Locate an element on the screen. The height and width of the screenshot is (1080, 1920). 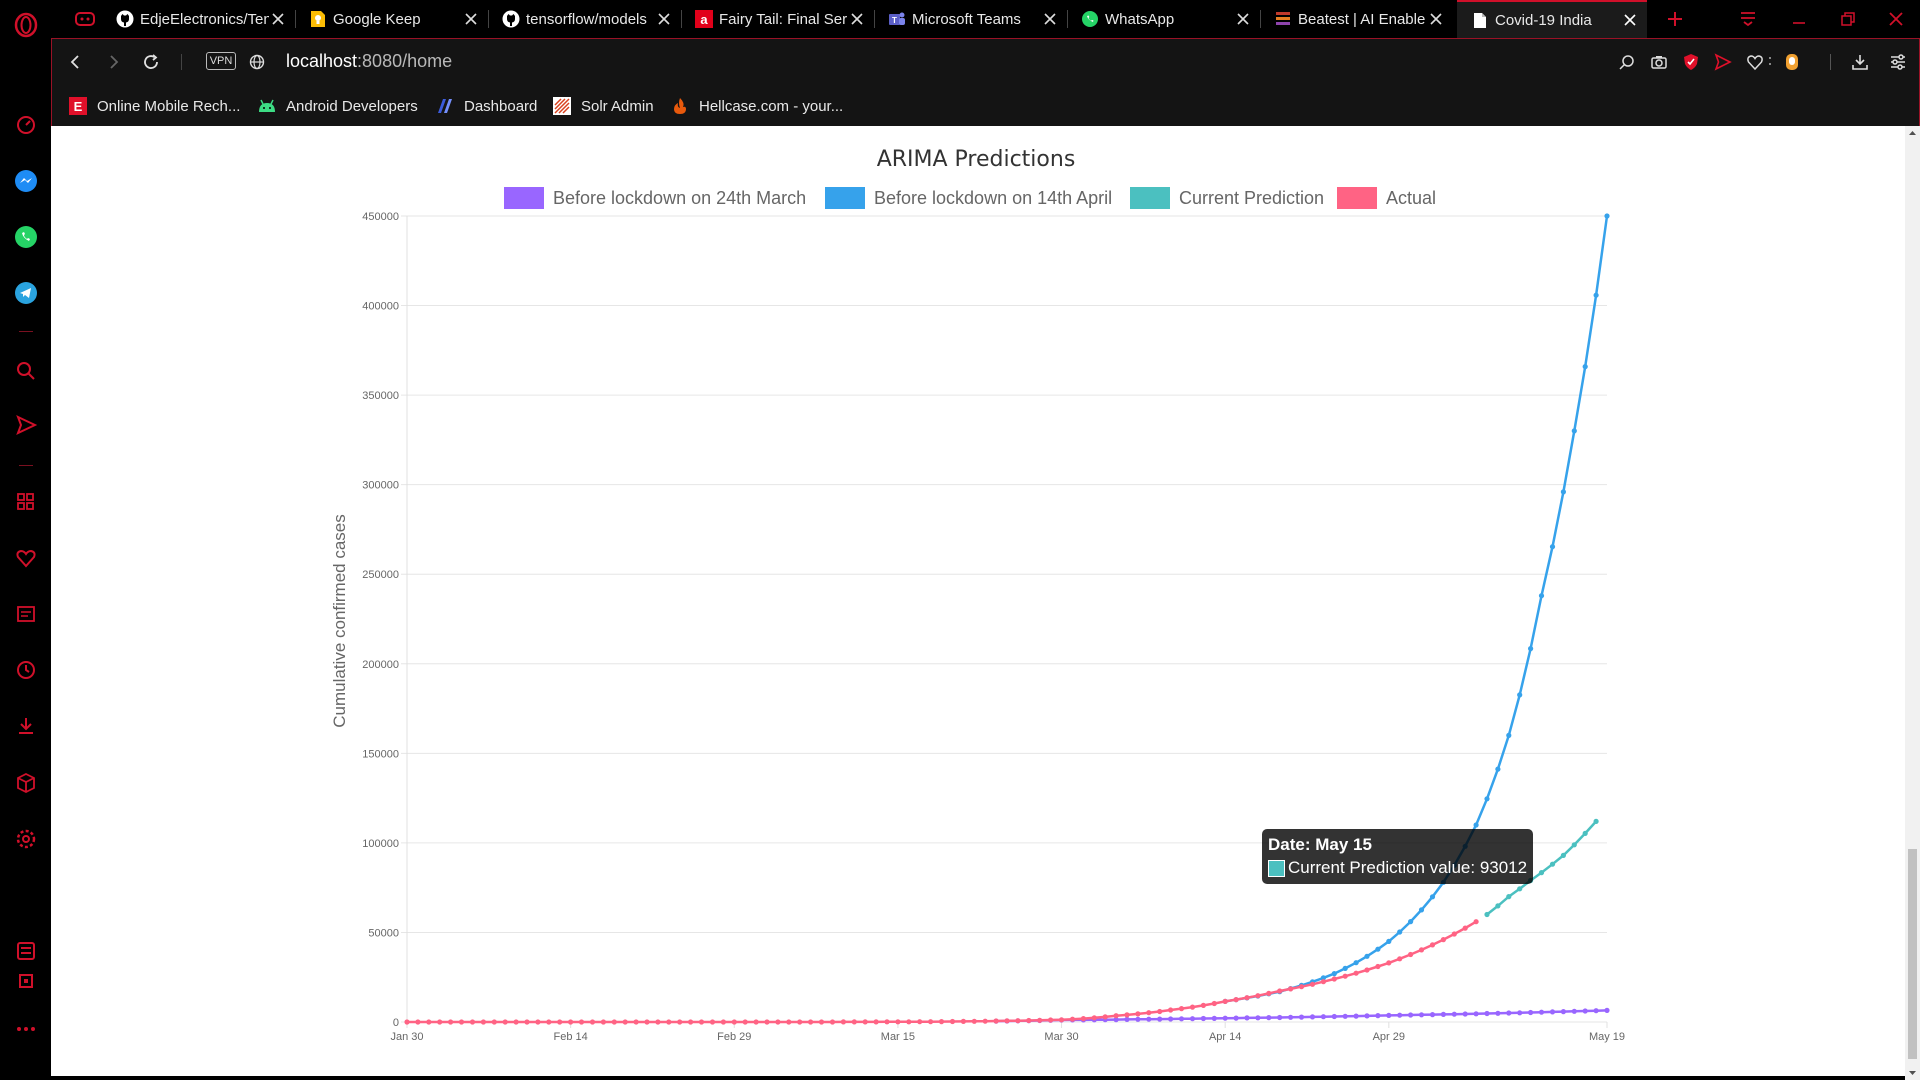
messenger-icon is located at coordinates (25, 181).